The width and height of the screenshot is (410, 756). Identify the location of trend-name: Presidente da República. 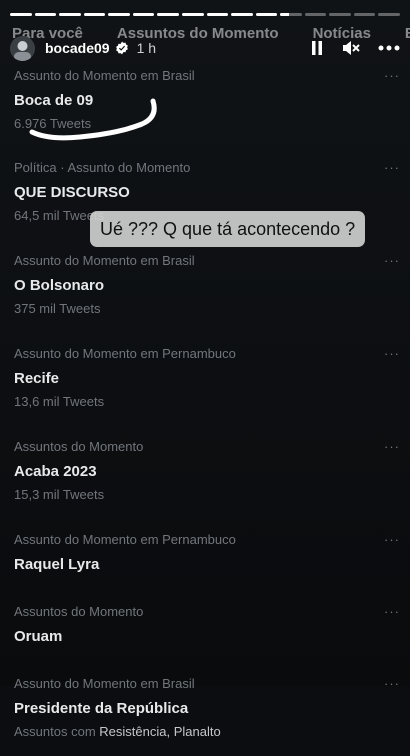
(101, 708).